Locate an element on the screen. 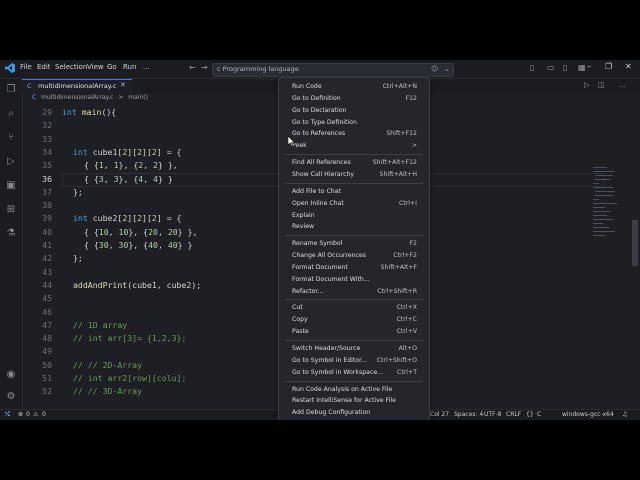 The image size is (640, 480). settings-gear-icon: ⚙ is located at coordinates (11, 397).